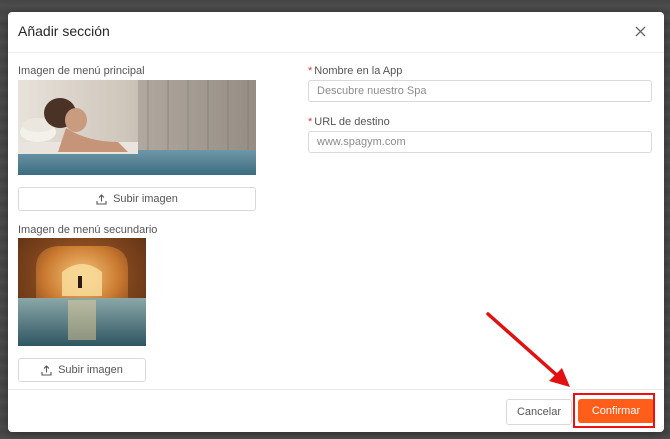  I want to click on cancel-button: Cancelar, so click(538, 412).